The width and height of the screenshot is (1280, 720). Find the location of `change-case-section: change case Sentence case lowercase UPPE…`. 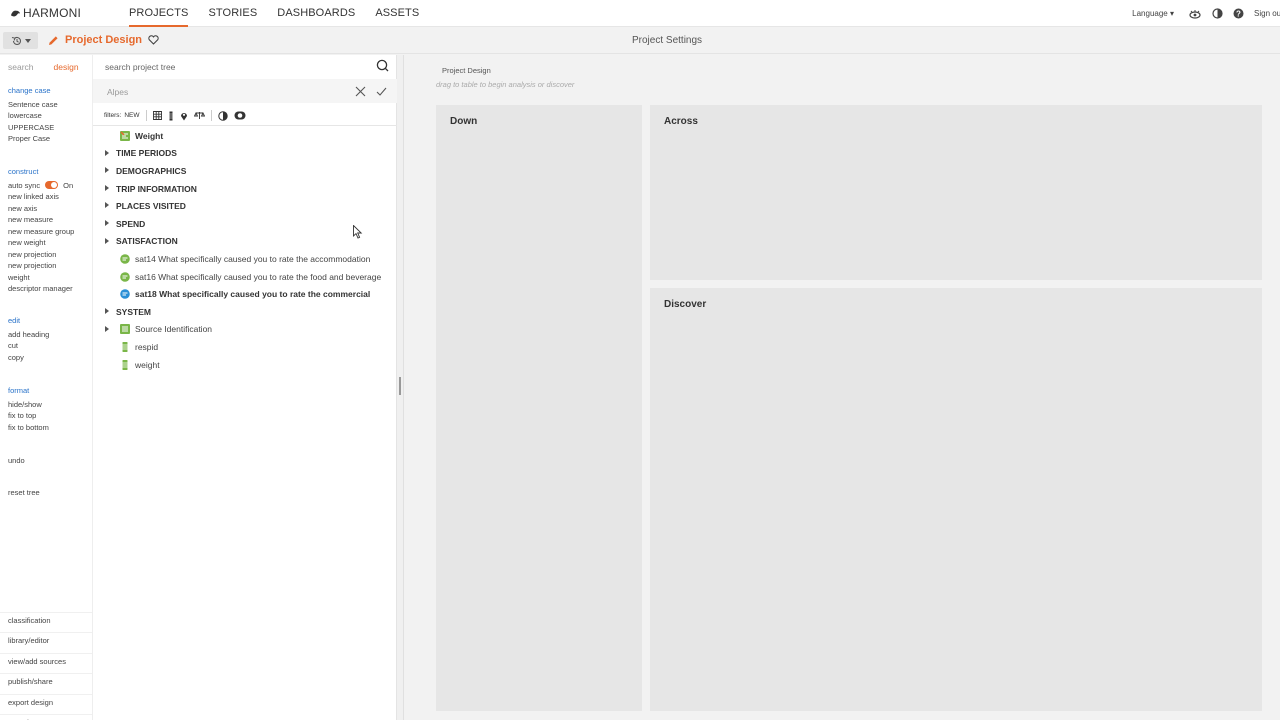

change-case-section: change case Sentence case lowercase UPPE… is located at coordinates (33, 115).